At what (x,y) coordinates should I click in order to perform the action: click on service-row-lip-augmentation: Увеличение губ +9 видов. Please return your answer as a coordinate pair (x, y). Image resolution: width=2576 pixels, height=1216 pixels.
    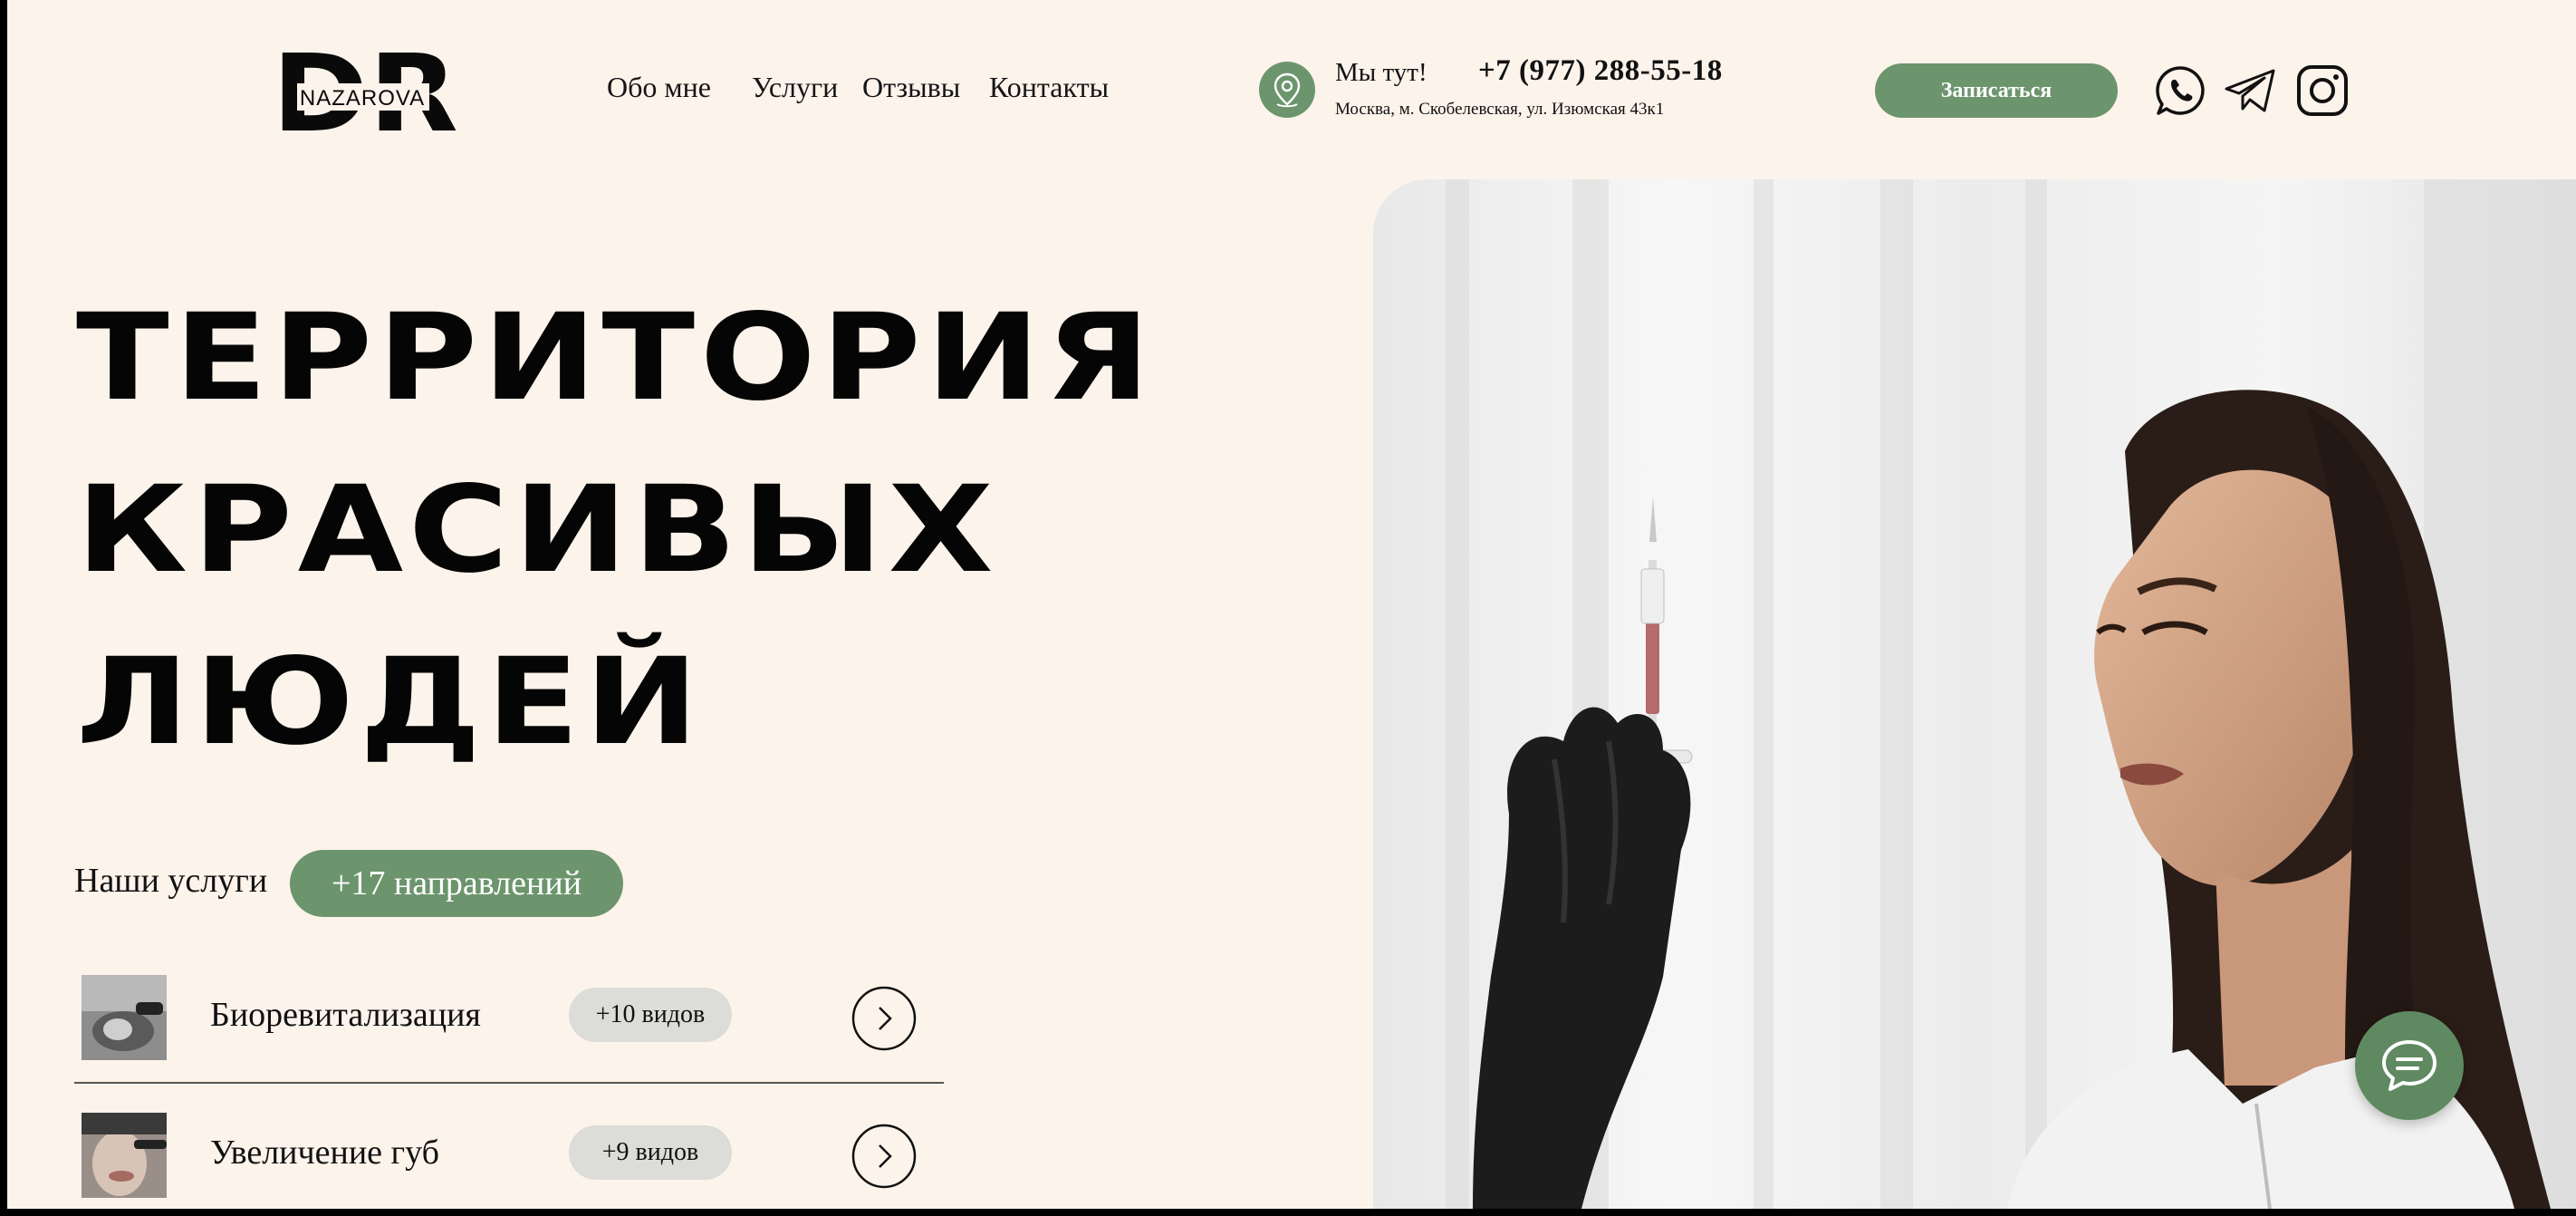
    Looking at the image, I should click on (509, 1160).